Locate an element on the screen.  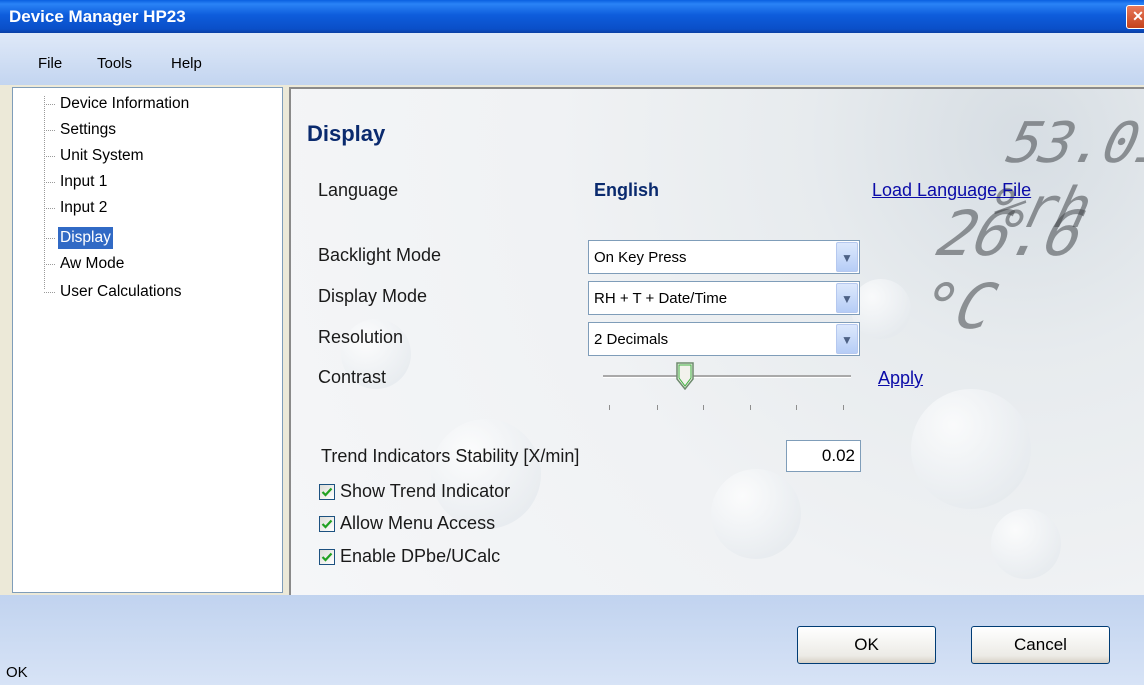
backlight-mode-label: Backlight Mode is located at coordinates (380, 255).